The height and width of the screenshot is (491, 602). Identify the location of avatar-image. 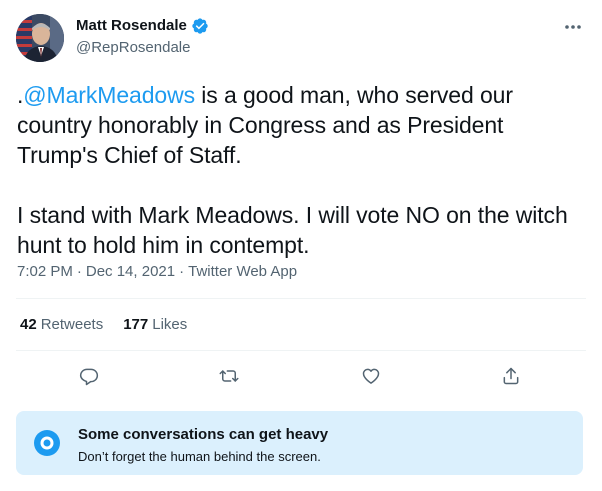
(40, 38).